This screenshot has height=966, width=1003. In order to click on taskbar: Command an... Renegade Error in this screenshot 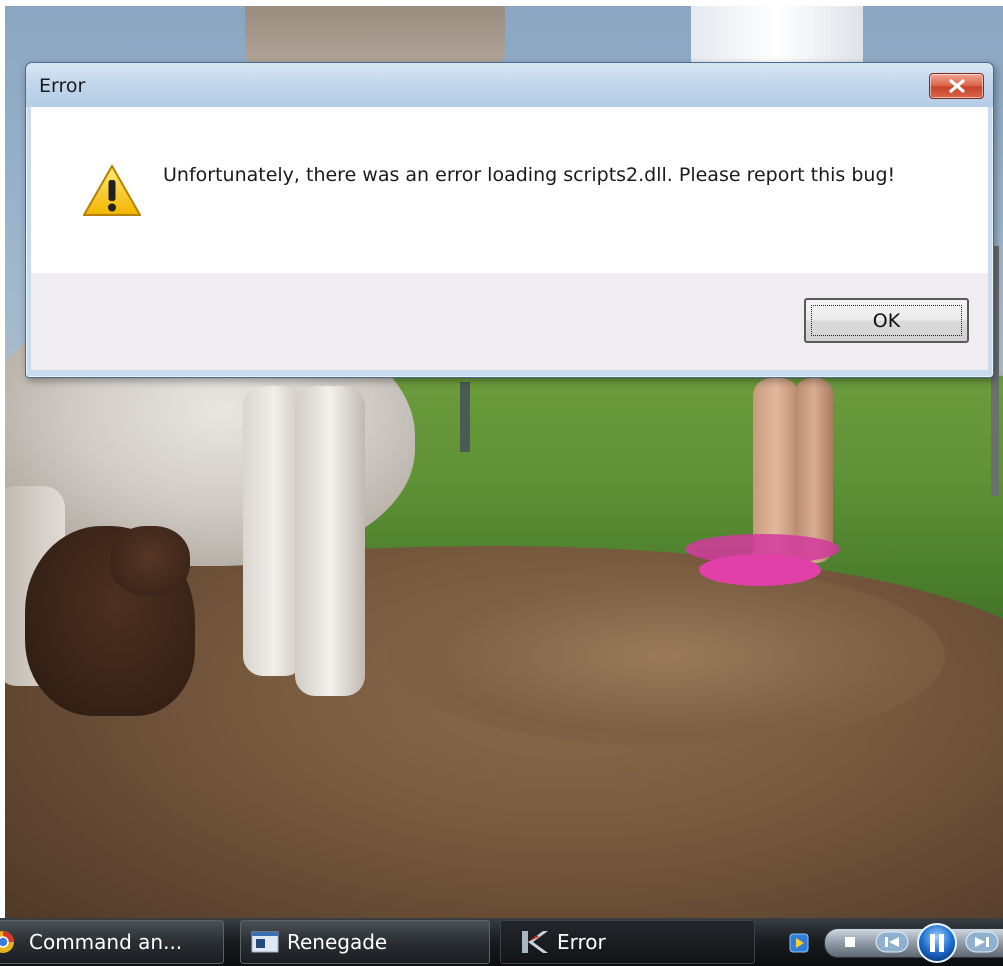, I will do `click(501, 942)`.